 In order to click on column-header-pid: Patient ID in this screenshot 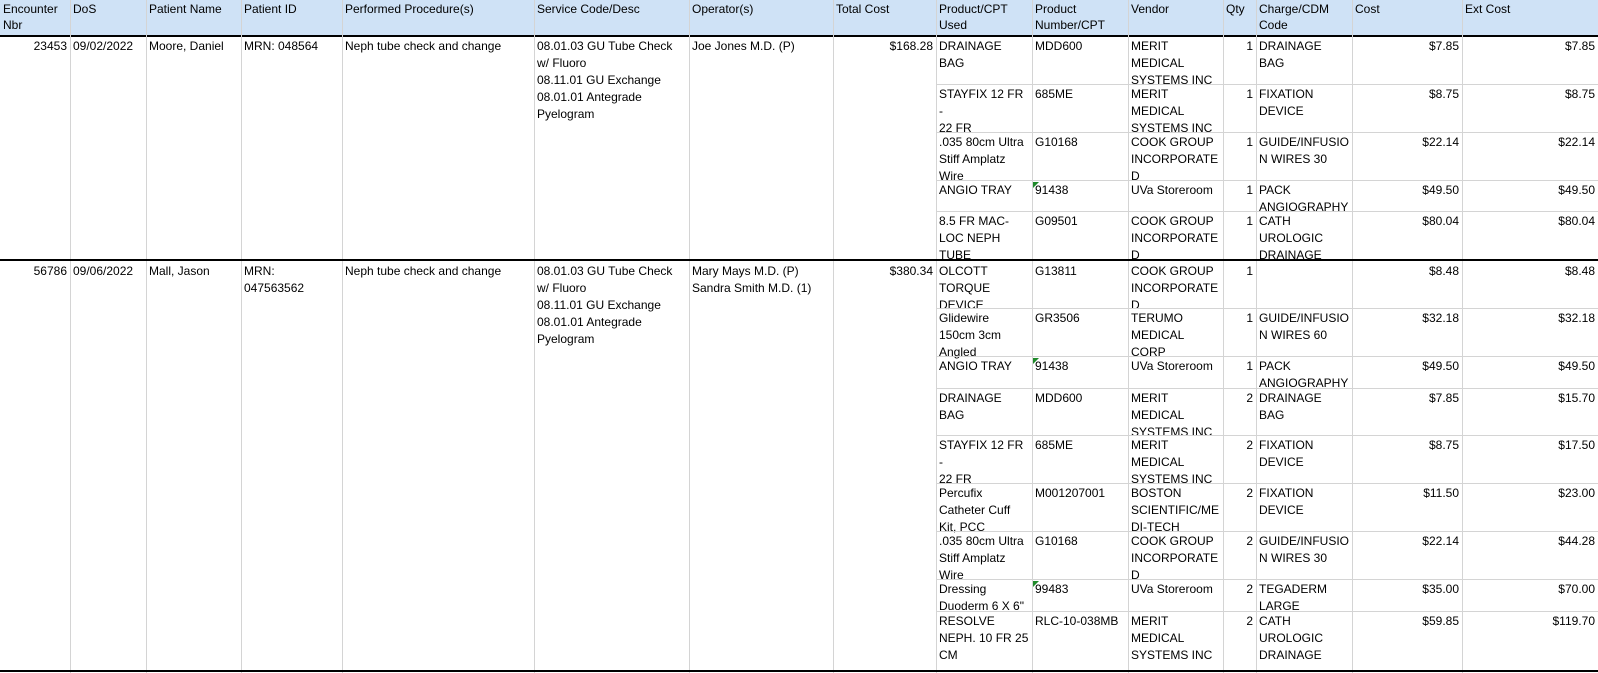, I will do `click(291, 18)`.